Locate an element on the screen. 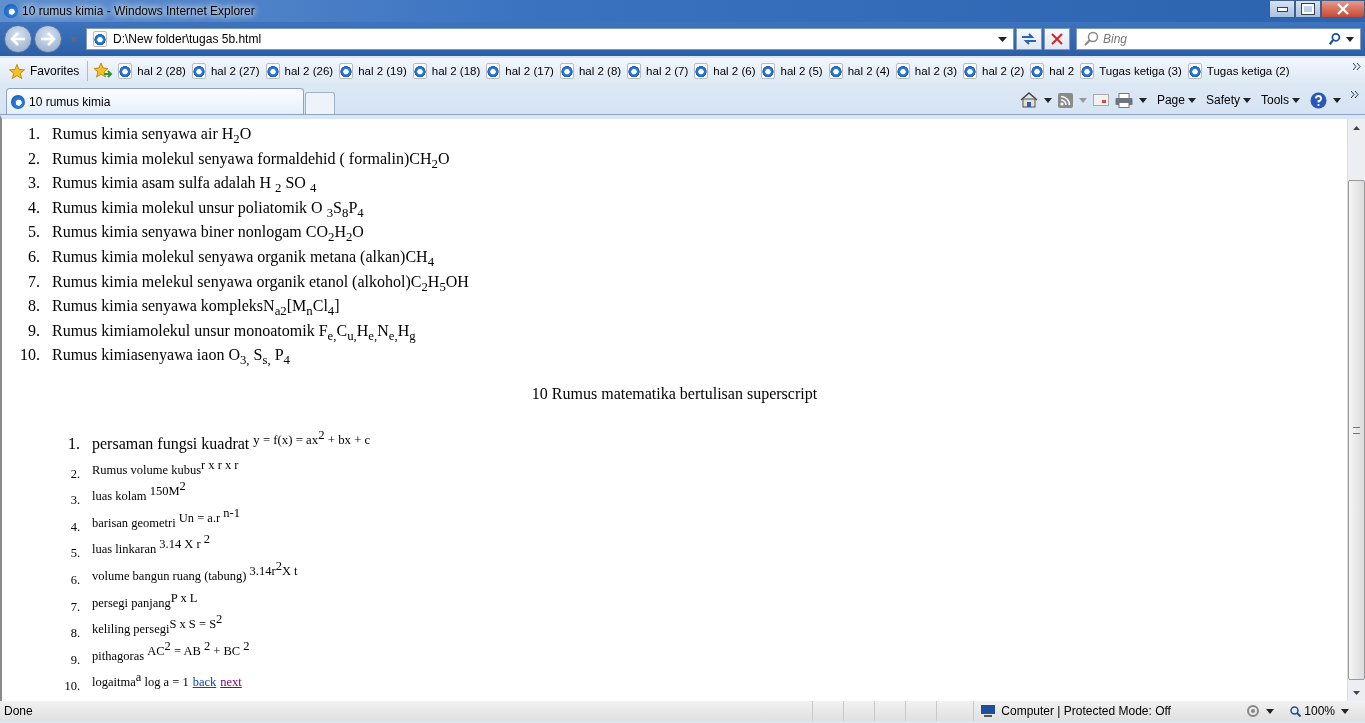  favorite-link: hal 2 (28) is located at coordinates (152, 71).